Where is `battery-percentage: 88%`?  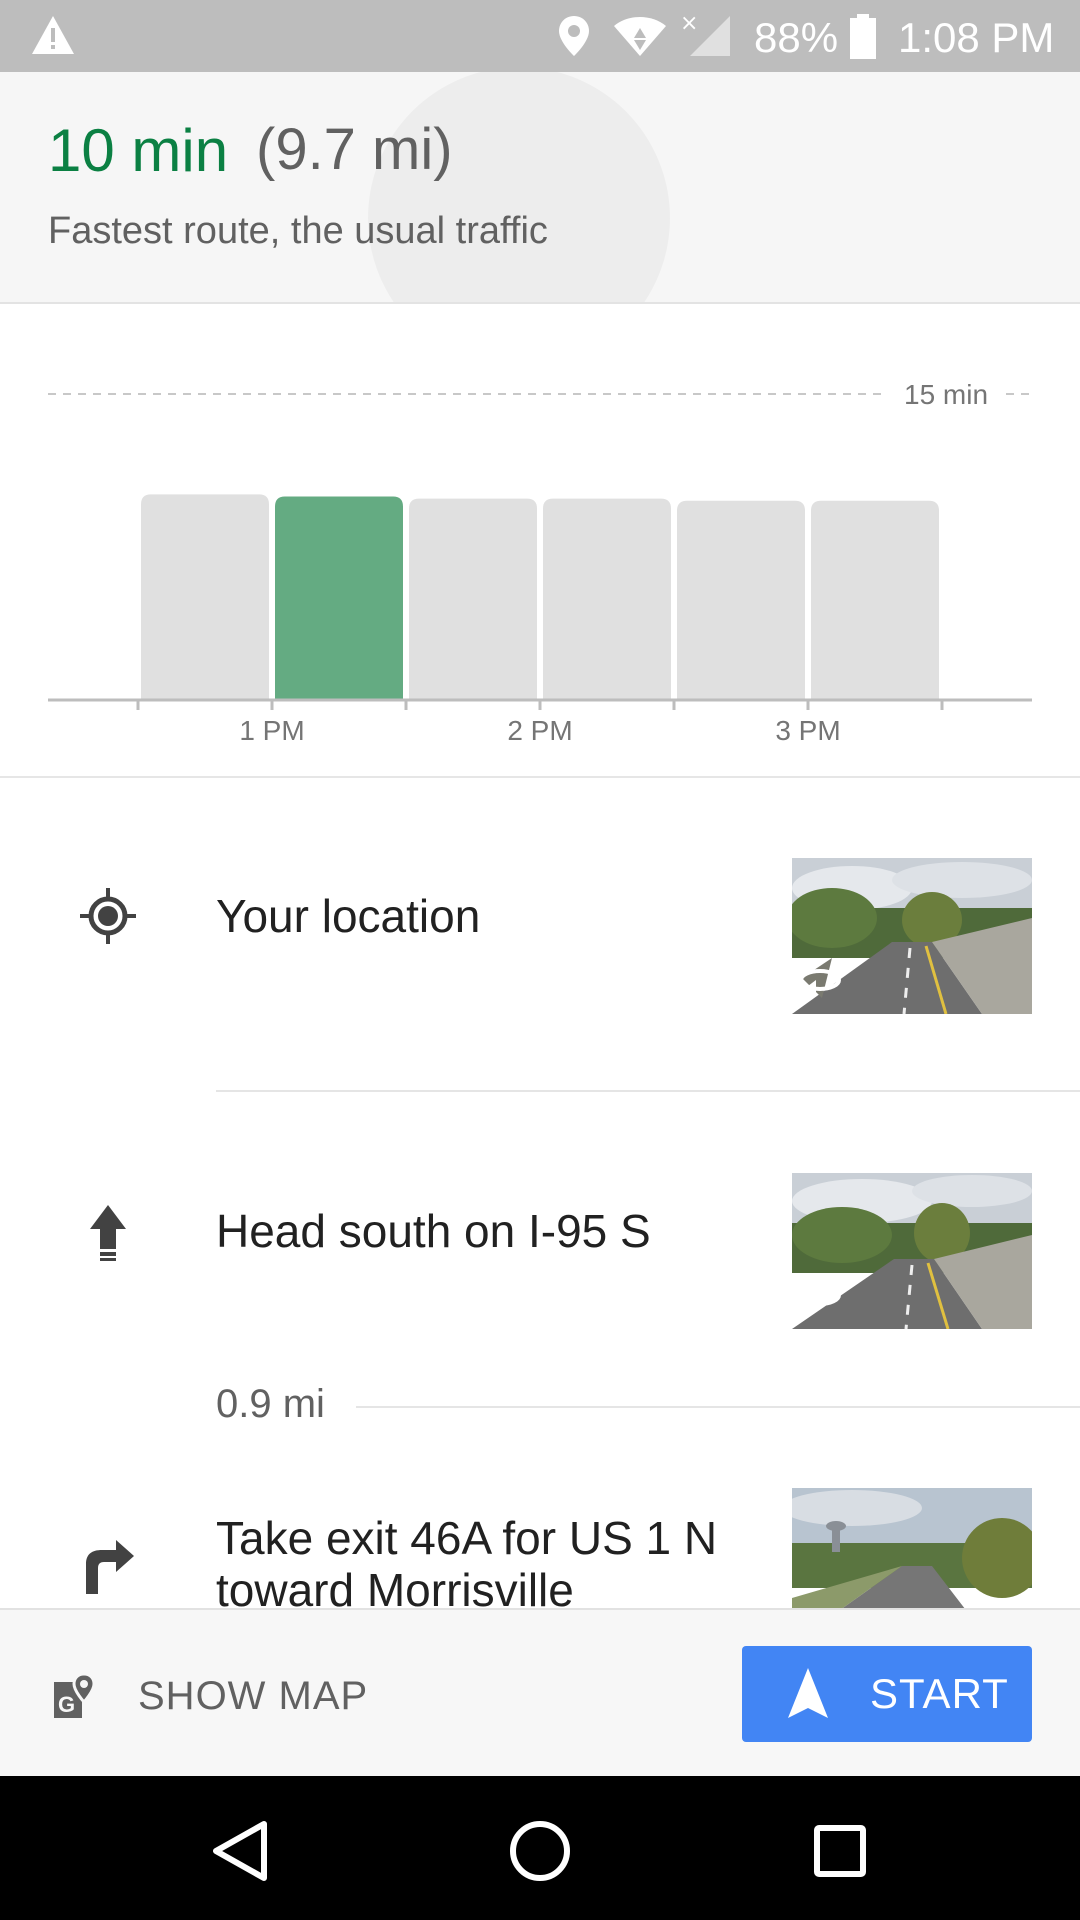 battery-percentage: 88% is located at coordinates (796, 37).